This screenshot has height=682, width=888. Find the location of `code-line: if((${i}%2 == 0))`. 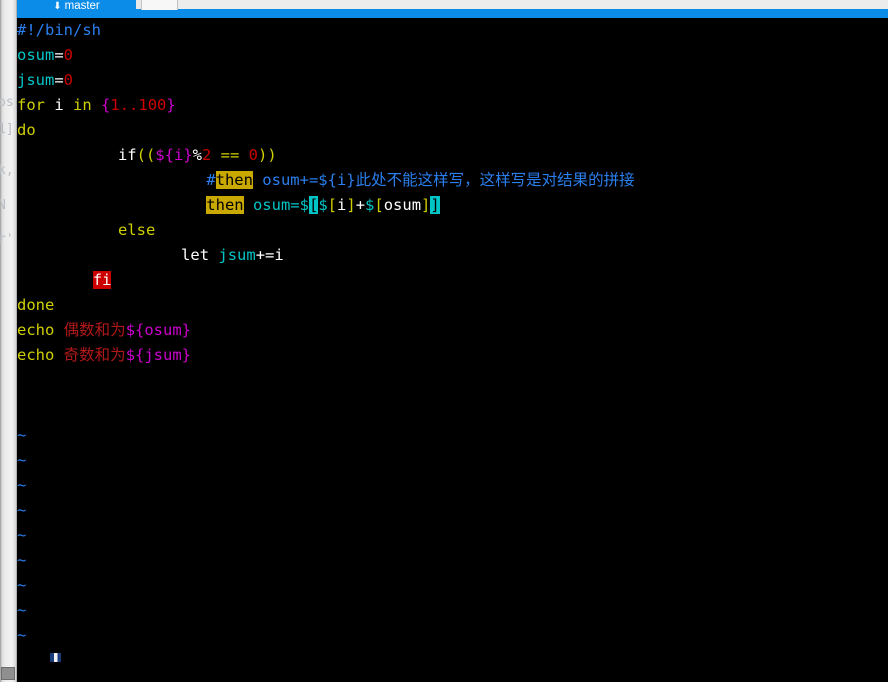

code-line: if((${i}%2 == 0)) is located at coordinates (197, 155).